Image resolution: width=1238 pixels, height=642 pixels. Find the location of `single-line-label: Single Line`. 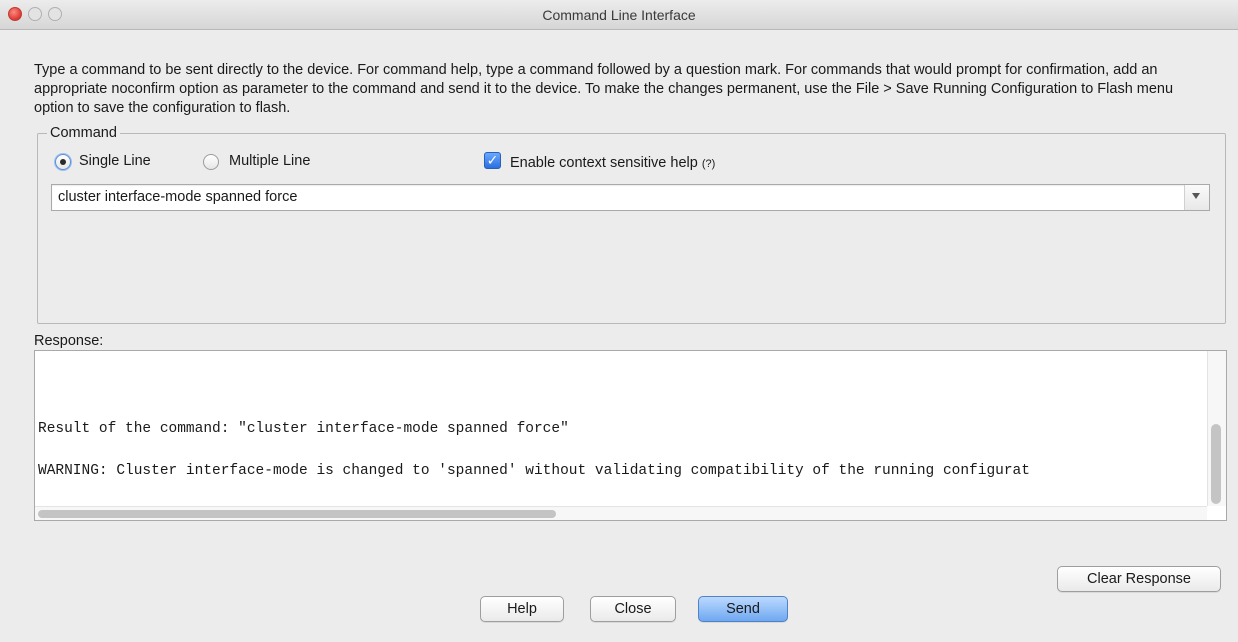

single-line-label: Single Line is located at coordinates (115, 161).